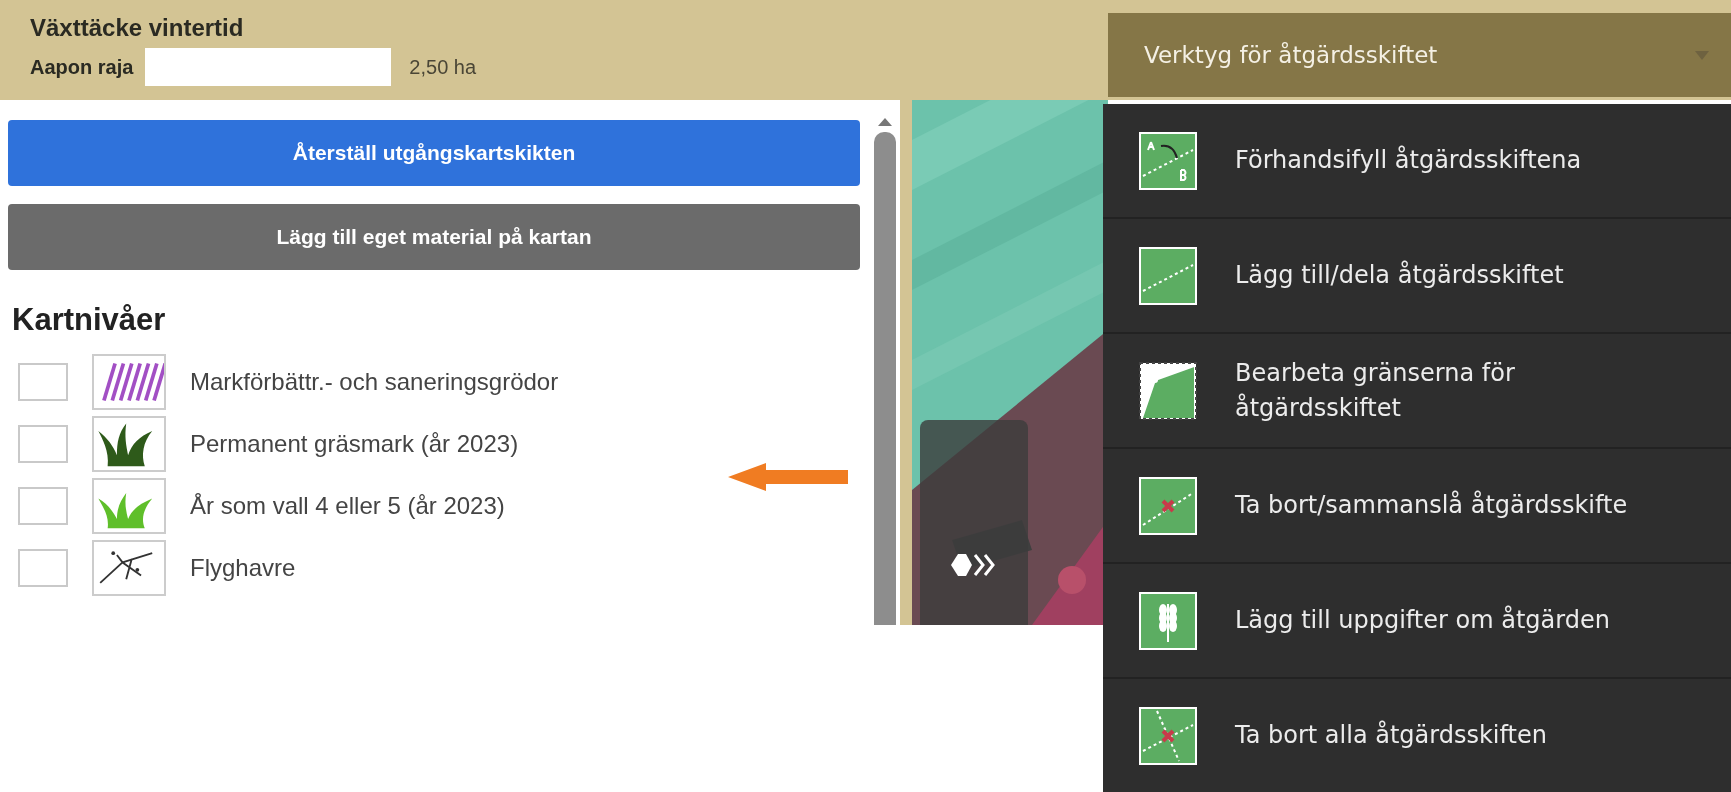 The height and width of the screenshot is (792, 1731). Describe the element at coordinates (354, 444) in the screenshot. I see `layer-label: Permanent gräsmark (år 2023)` at that location.